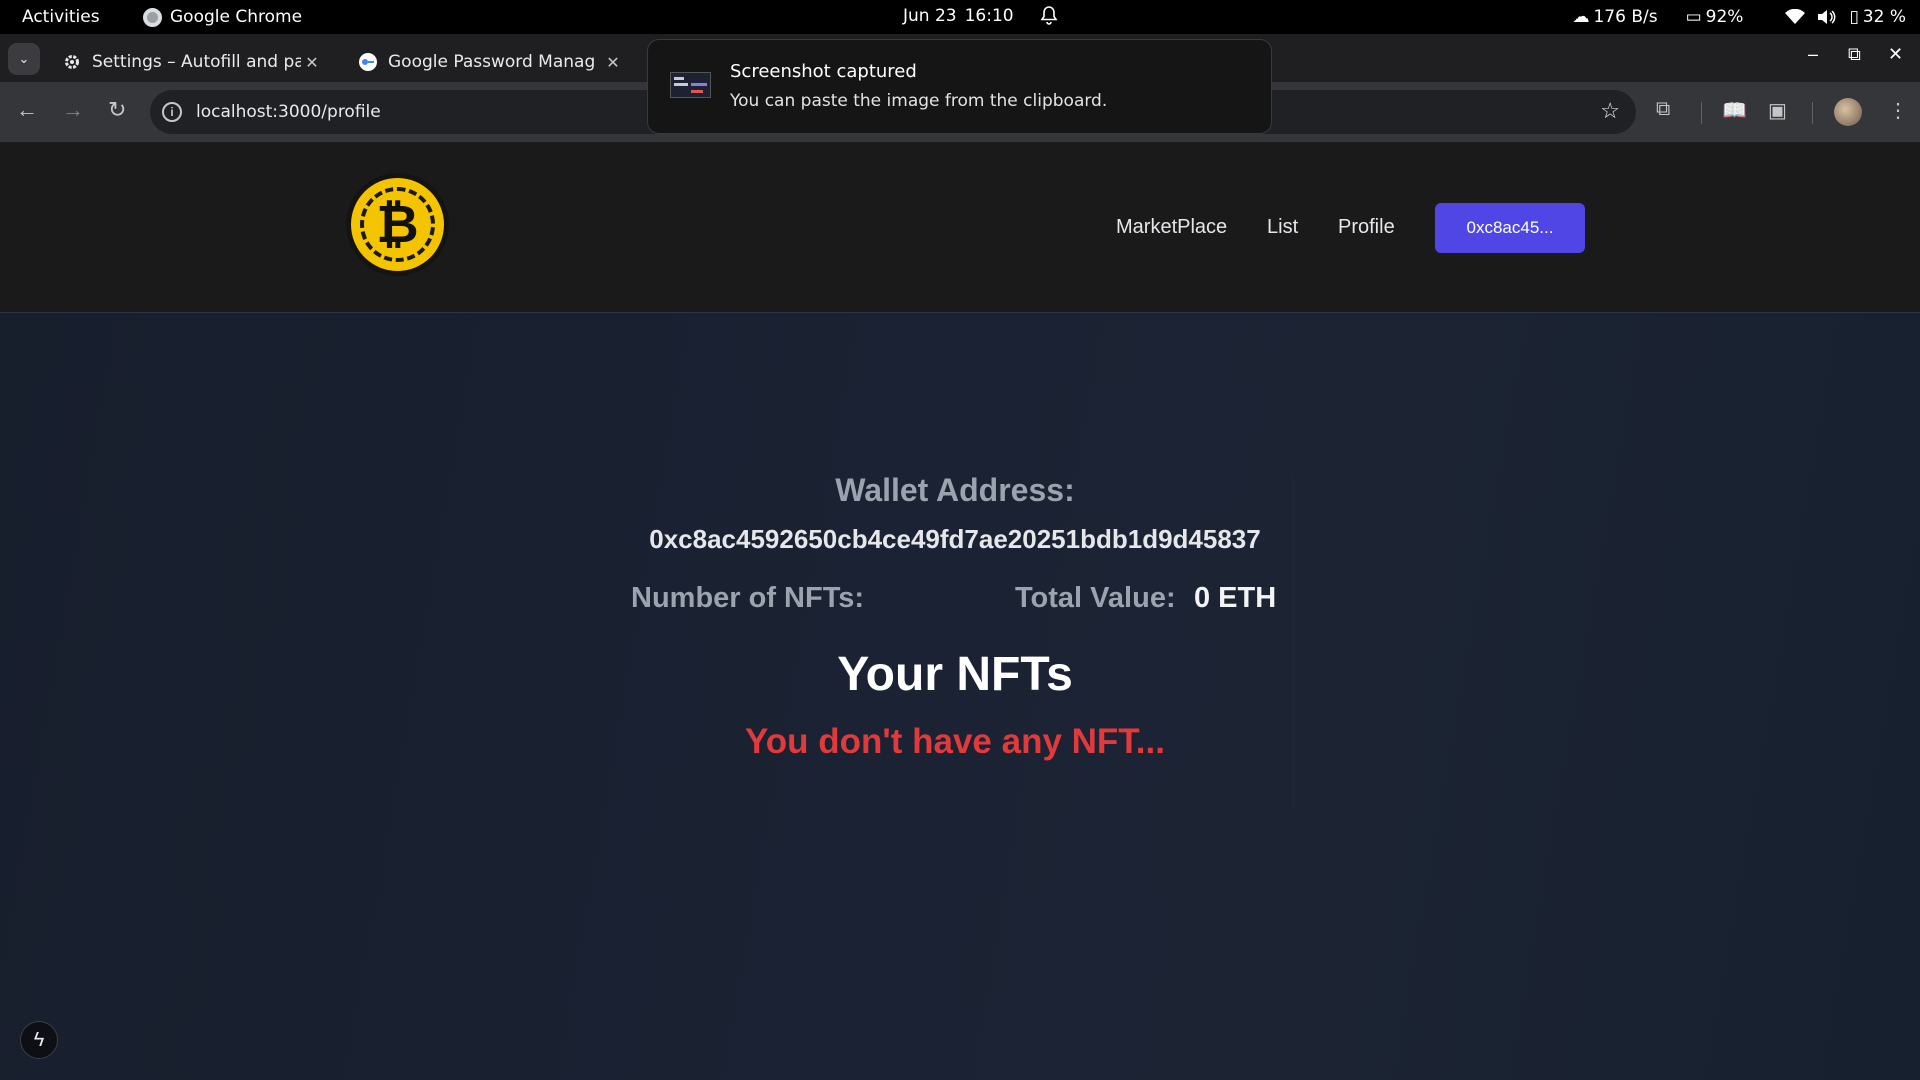  What do you see at coordinates (117, 110) in the screenshot?
I see `reload-icon: ↻` at bounding box center [117, 110].